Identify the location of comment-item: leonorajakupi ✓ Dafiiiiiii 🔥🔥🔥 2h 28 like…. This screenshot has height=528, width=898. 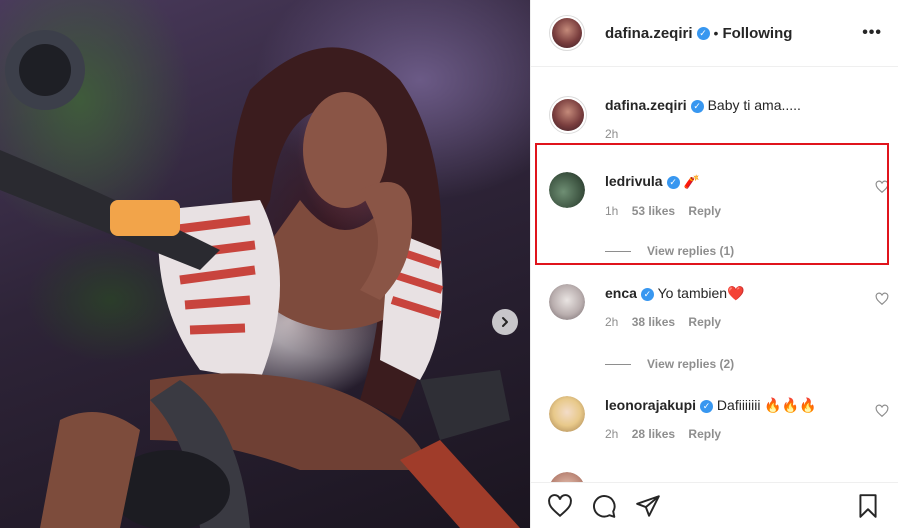
(719, 426).